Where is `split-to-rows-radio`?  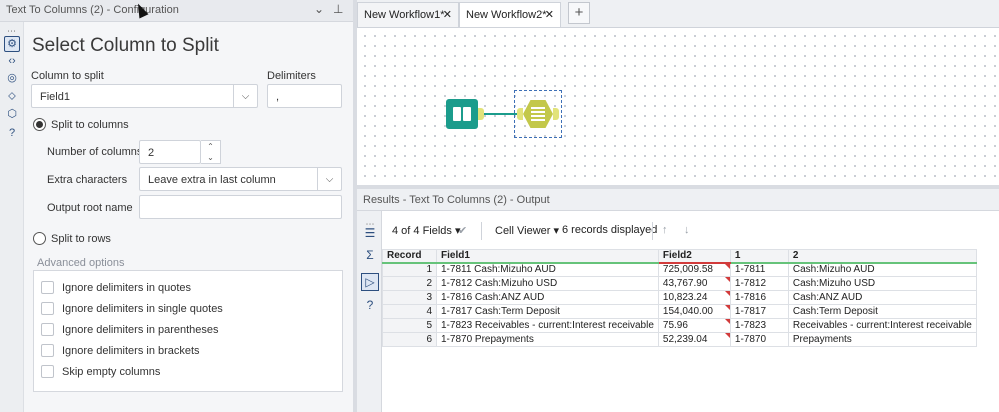
split-to-rows-radio is located at coordinates (39, 238).